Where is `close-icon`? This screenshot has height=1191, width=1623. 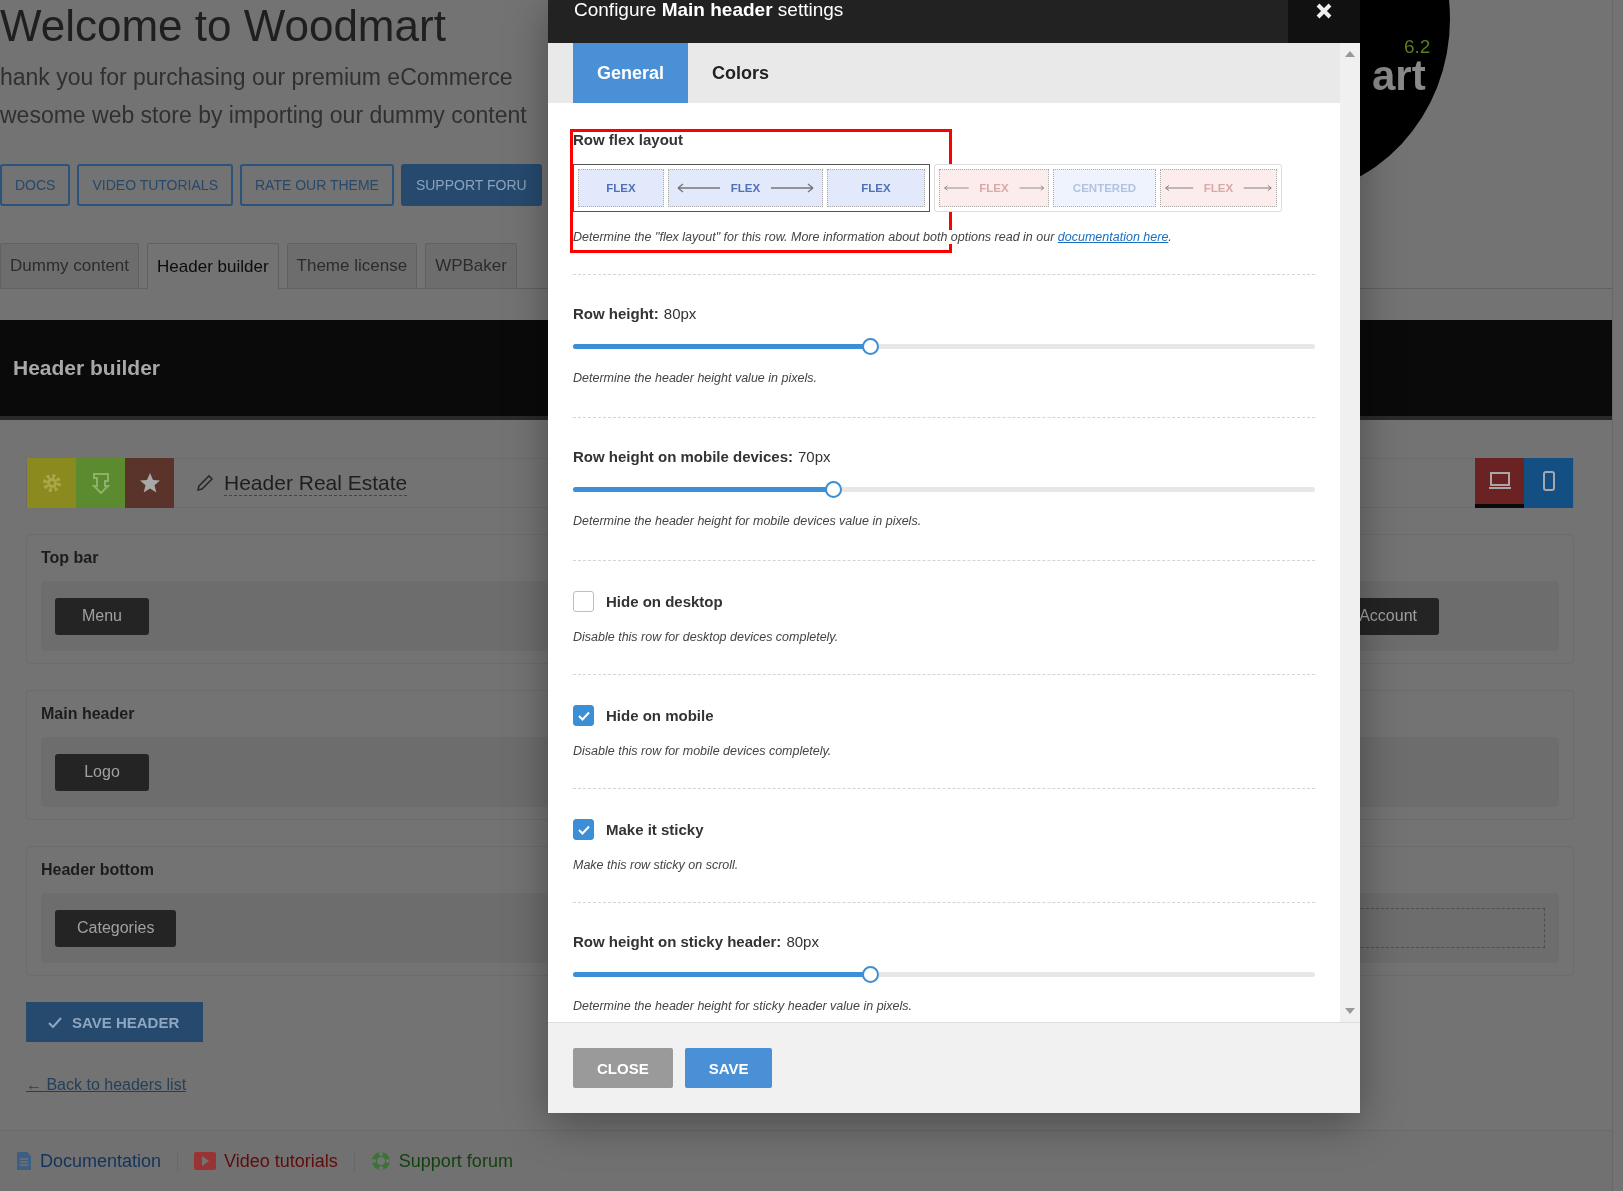 close-icon is located at coordinates (1324, 11).